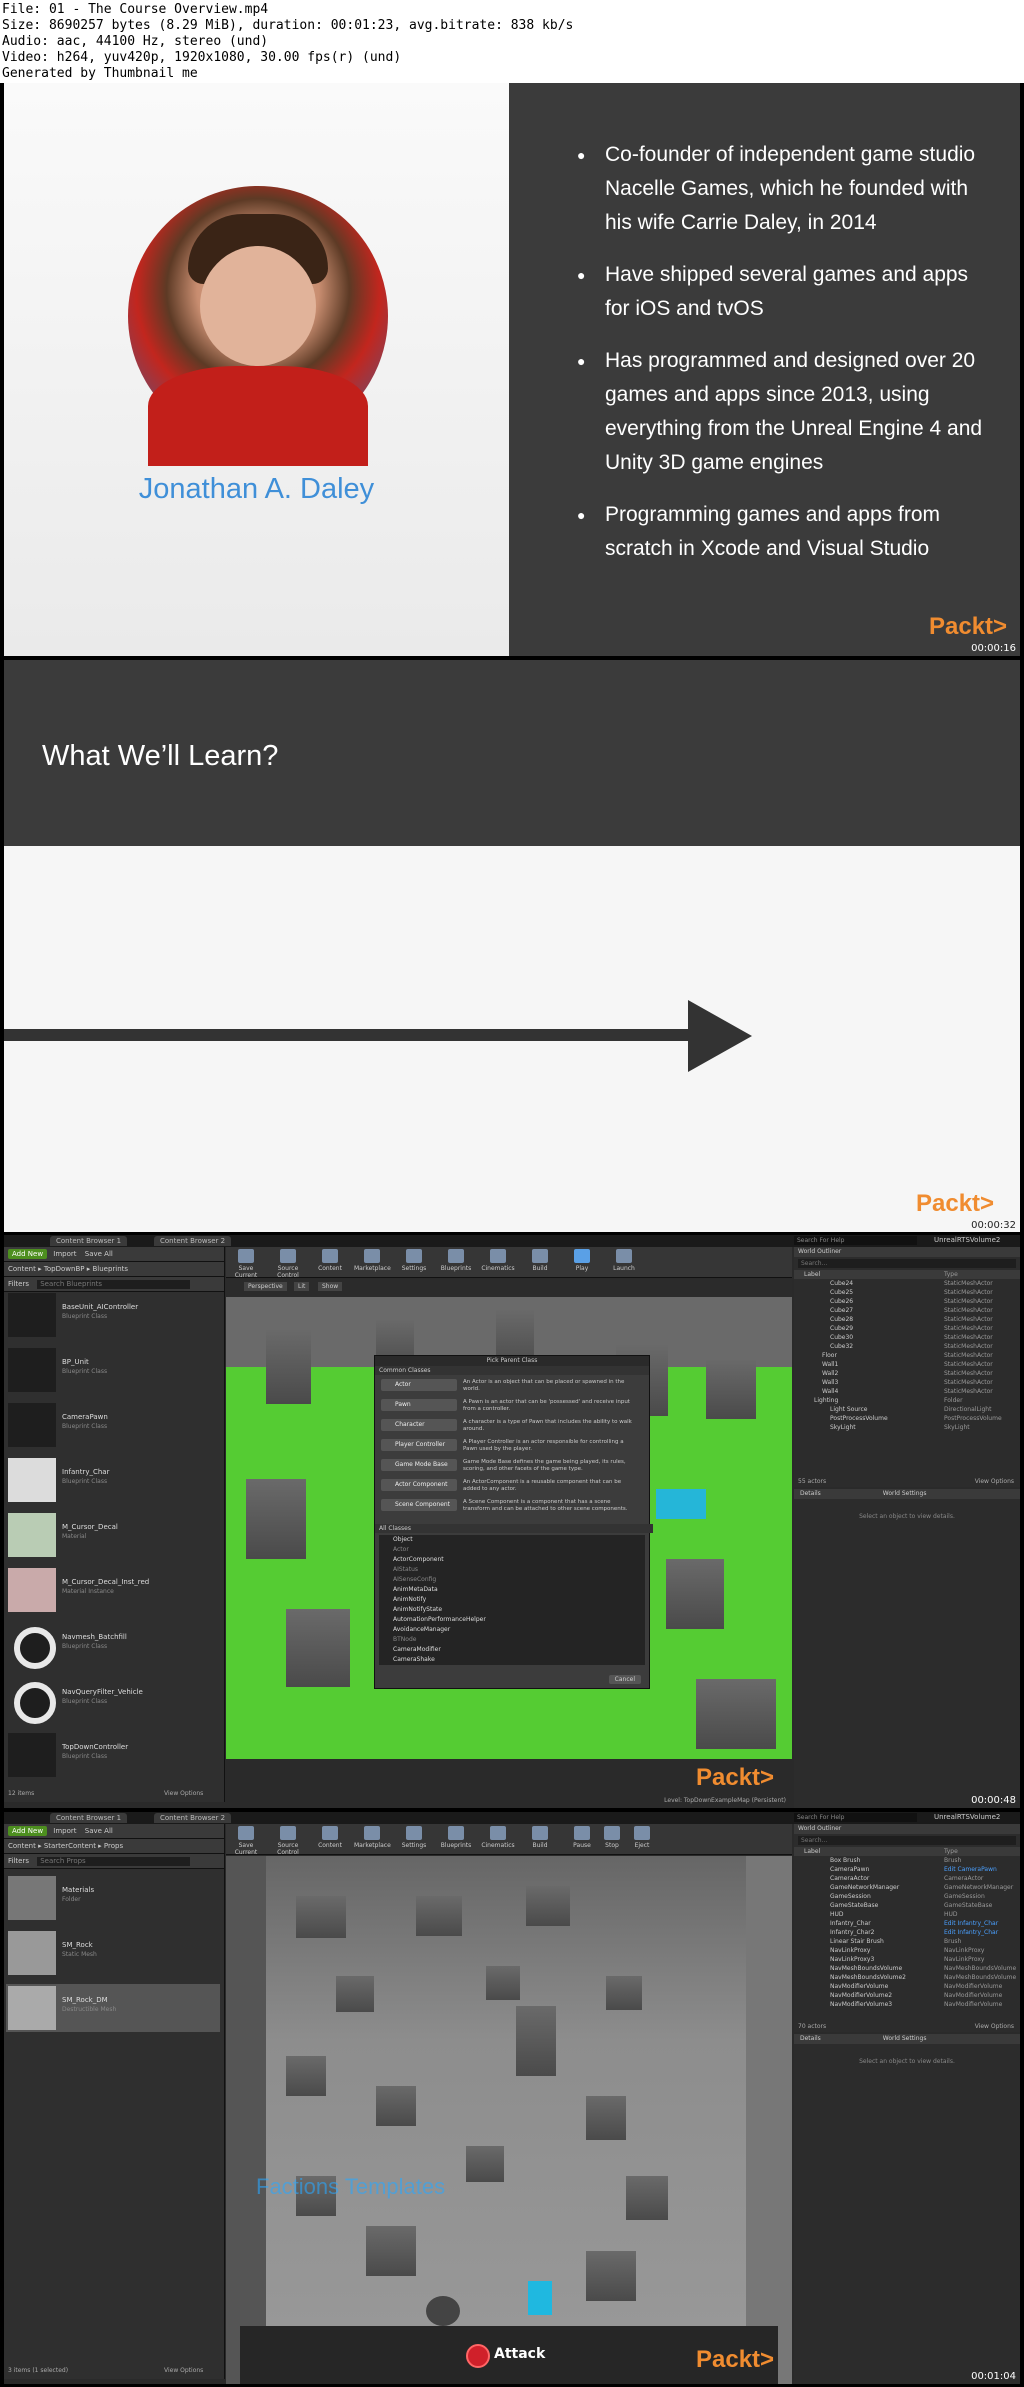 The width and height of the screenshot is (1024, 2387). I want to click on outliner-row: Cube29 StaticMeshActor, so click(907, 1328).